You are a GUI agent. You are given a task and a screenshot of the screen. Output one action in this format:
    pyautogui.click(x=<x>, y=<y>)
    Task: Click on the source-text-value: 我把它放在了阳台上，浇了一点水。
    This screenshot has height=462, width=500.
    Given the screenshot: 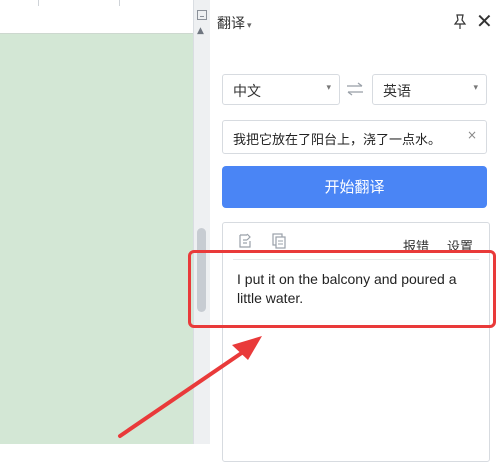 What is the action you would take?
    pyautogui.click(x=337, y=140)
    